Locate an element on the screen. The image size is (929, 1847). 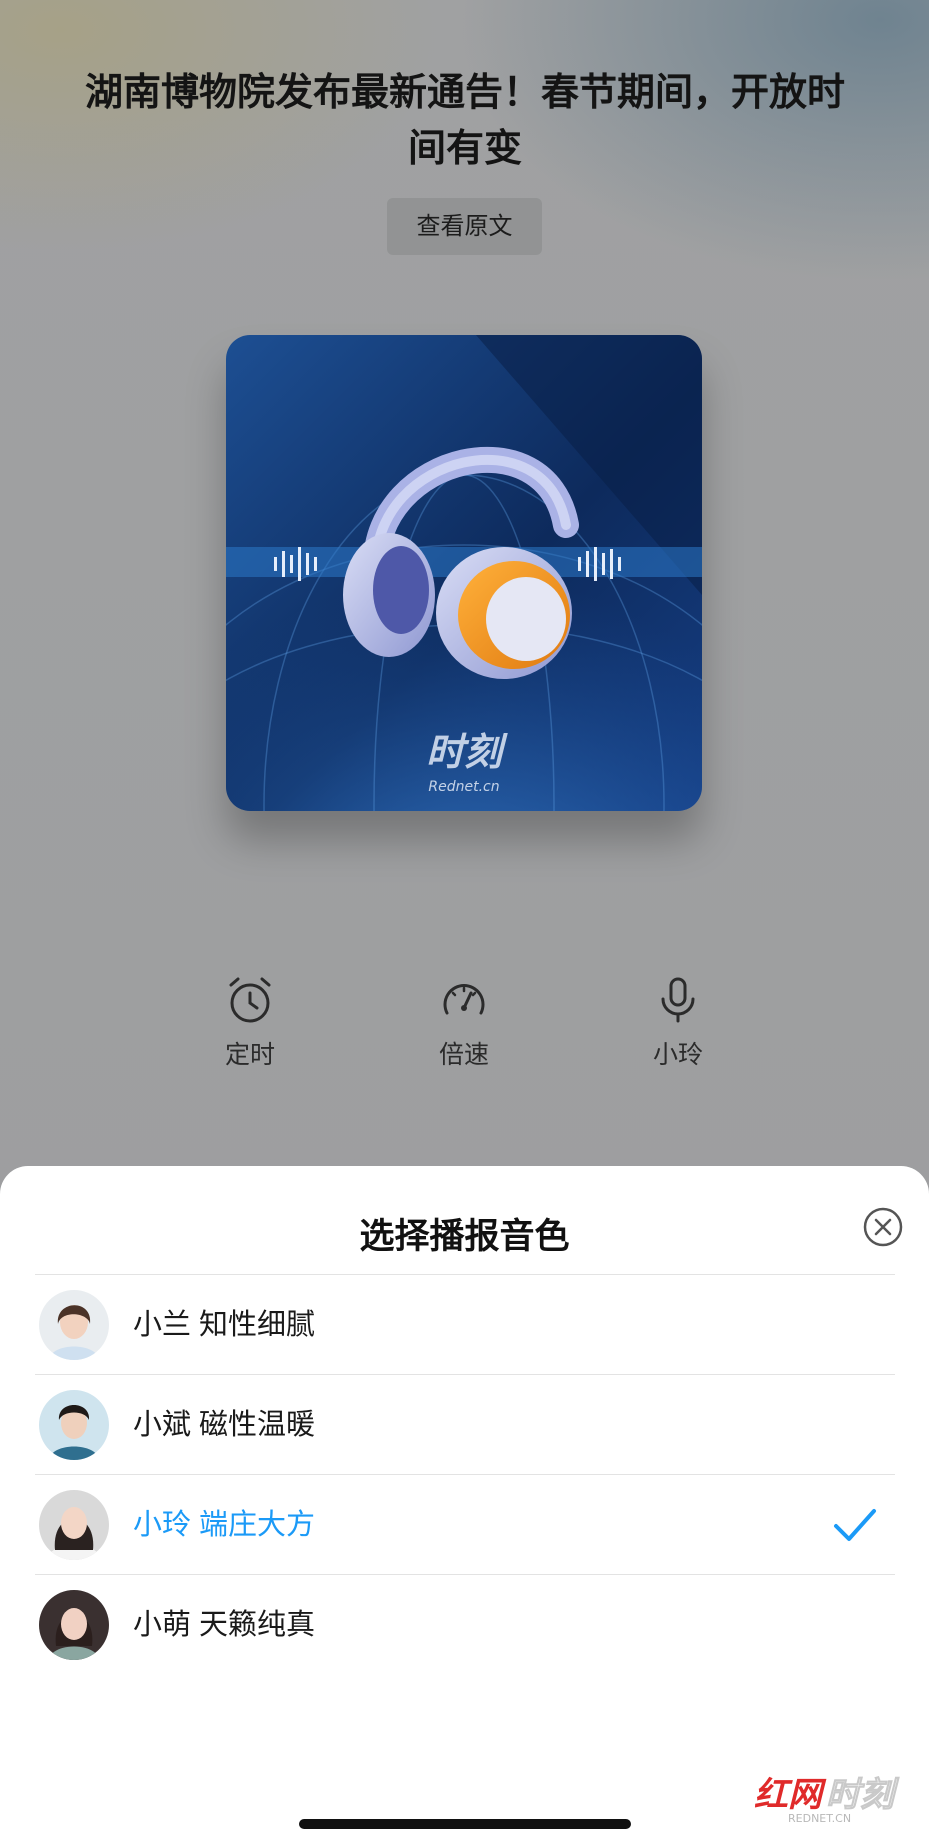
rednet-watermark-logo: 红网 时刻 REDNET.CN is located at coordinates (827, 1798).